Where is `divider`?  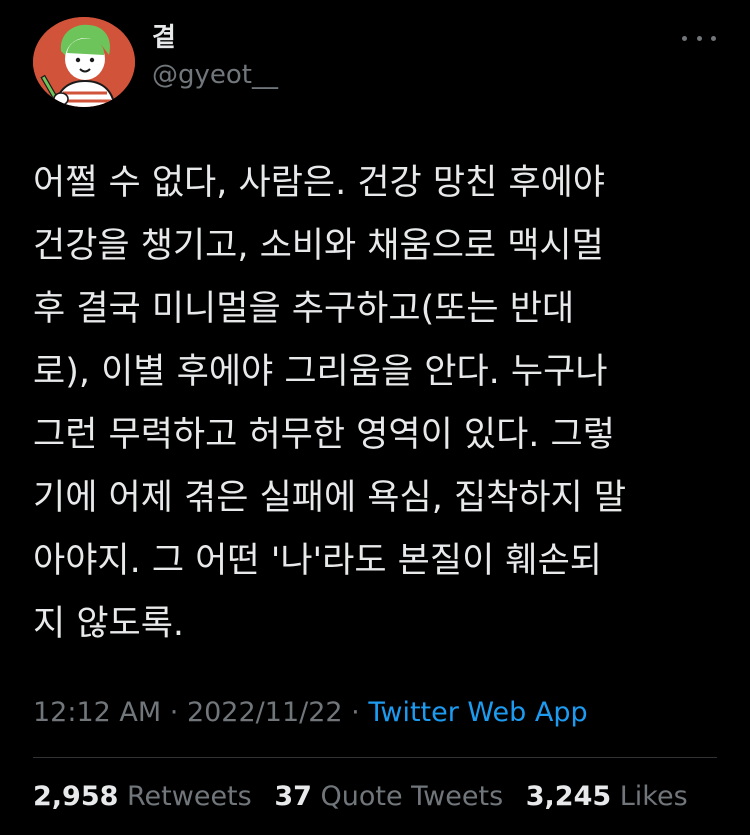 divider is located at coordinates (375, 757).